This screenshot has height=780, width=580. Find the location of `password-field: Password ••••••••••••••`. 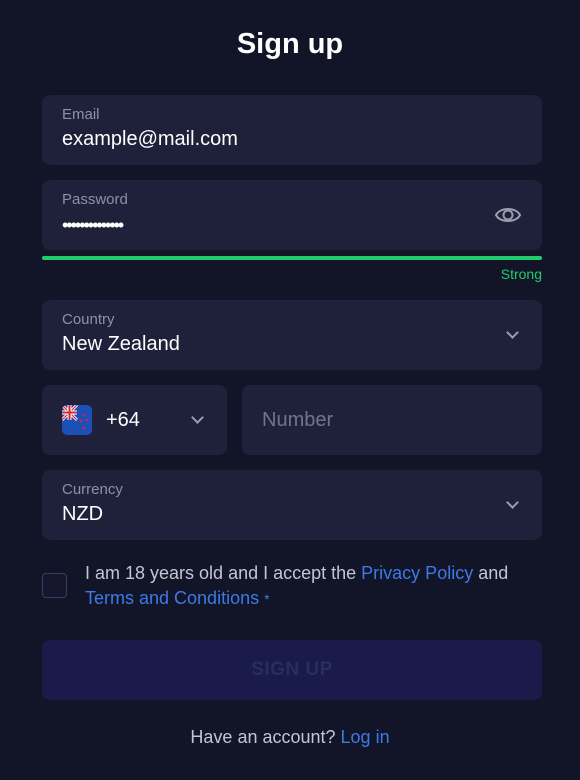

password-field: Password •••••••••••••• is located at coordinates (292, 215).